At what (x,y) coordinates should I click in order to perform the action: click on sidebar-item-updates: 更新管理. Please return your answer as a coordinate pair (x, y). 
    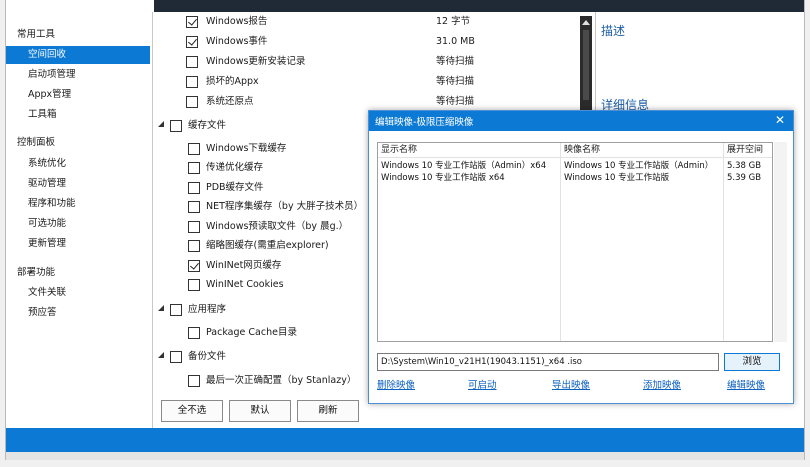
    Looking at the image, I should click on (78, 244).